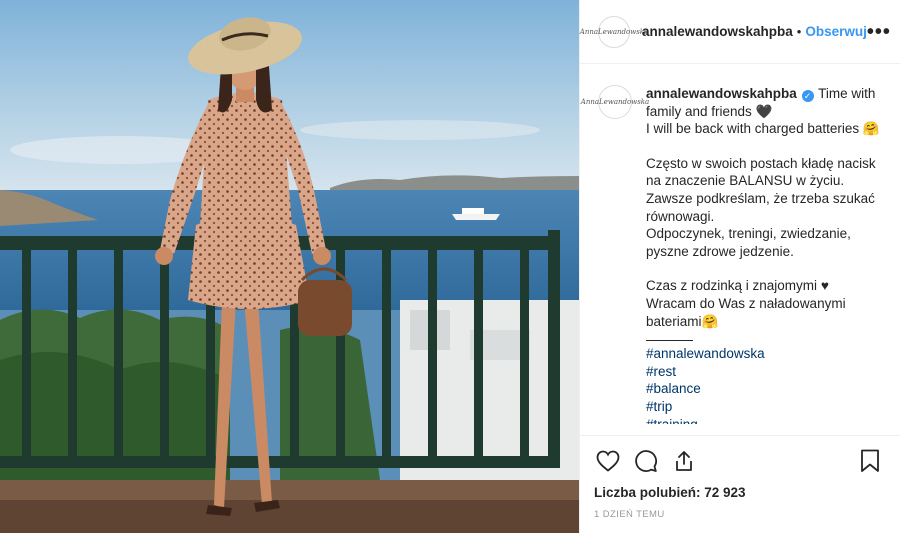 This screenshot has width=900, height=533. I want to click on post-timestamp: 1 DZIEŃ TEMU, so click(740, 514).